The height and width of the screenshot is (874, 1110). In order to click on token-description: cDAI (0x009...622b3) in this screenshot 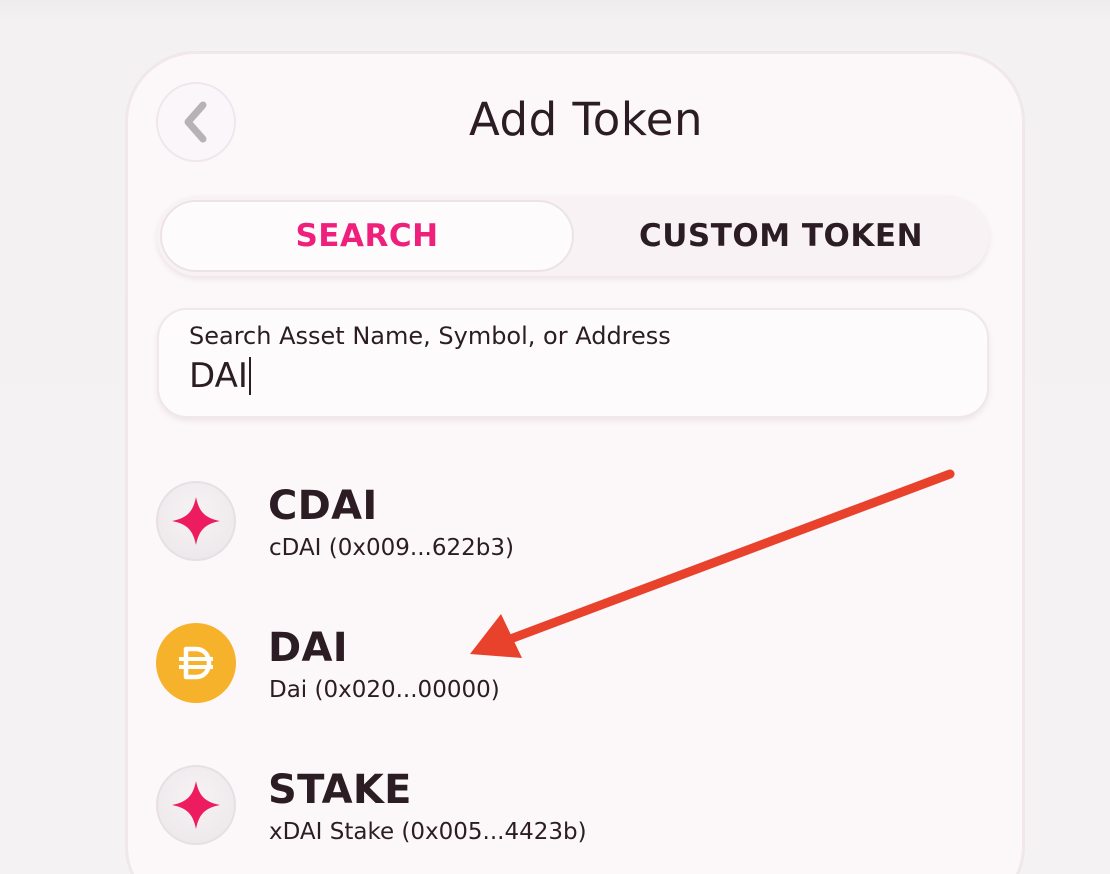, I will do `click(391, 548)`.